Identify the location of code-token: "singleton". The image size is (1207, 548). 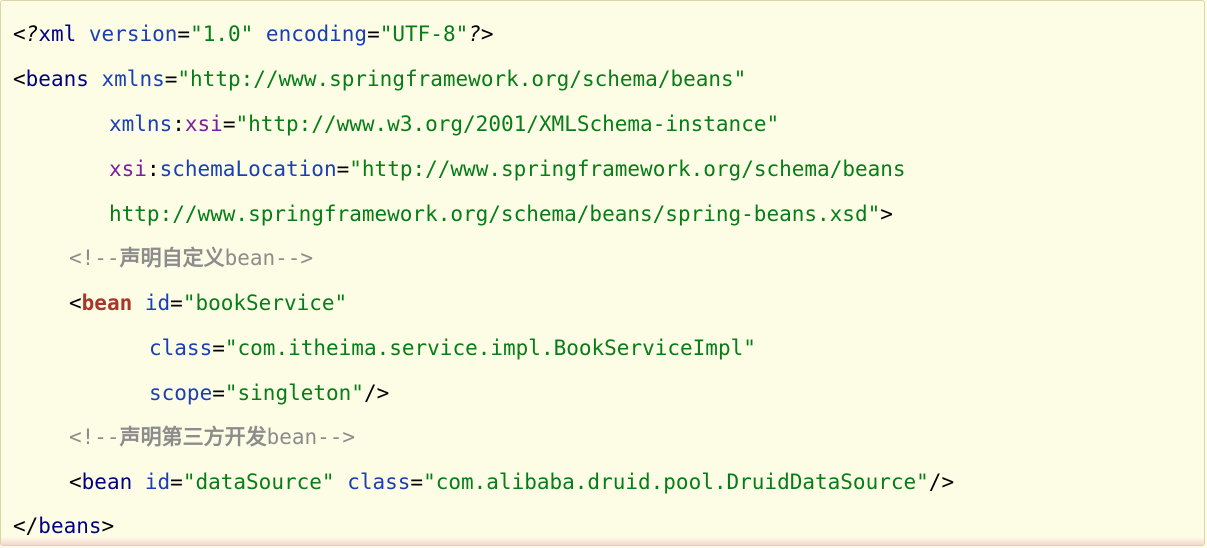
(294, 393).